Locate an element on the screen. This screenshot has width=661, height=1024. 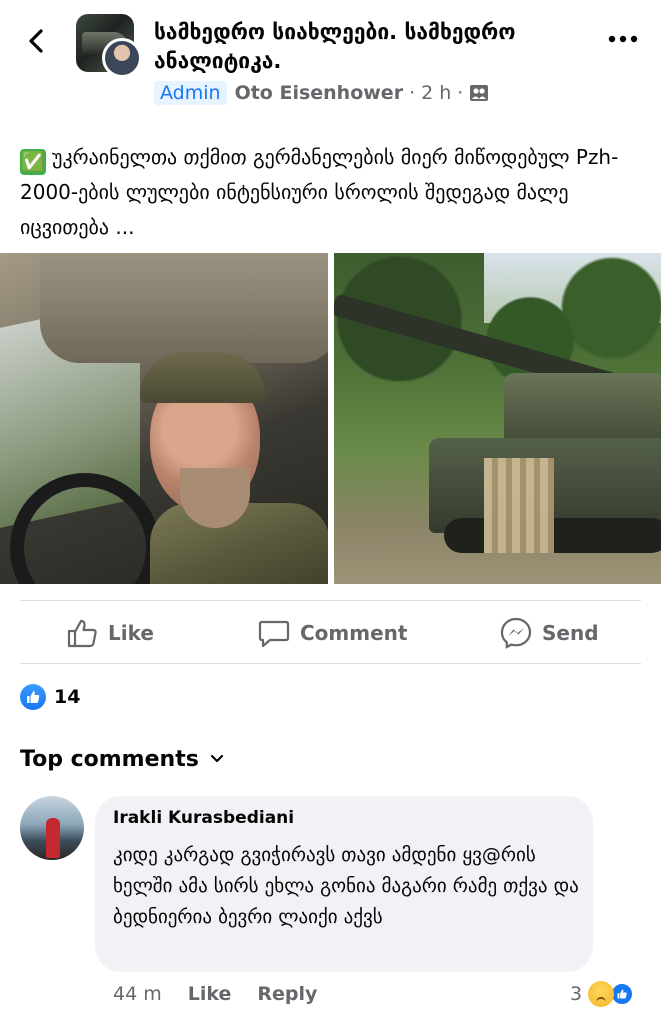
author-avatar is located at coordinates (122, 58).